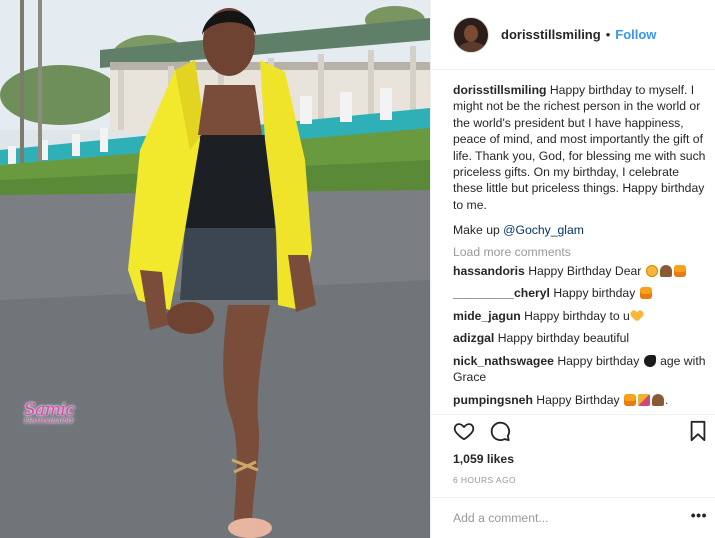 Image resolution: width=715 pixels, height=538 pixels. I want to click on caption-user: dorisstillsmiling, so click(499, 90).